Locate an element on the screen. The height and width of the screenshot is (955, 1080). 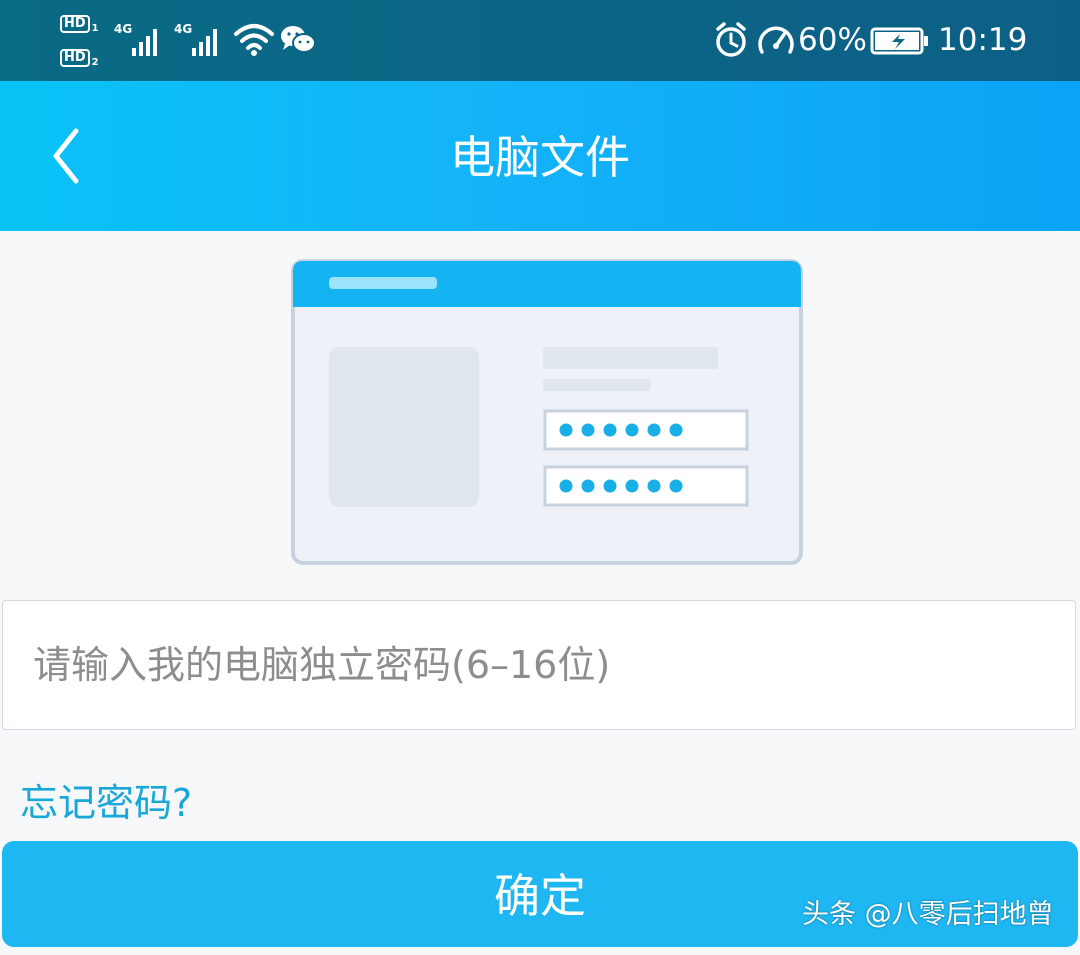
hd-indicator-2: HD 2 is located at coordinates (79, 59).